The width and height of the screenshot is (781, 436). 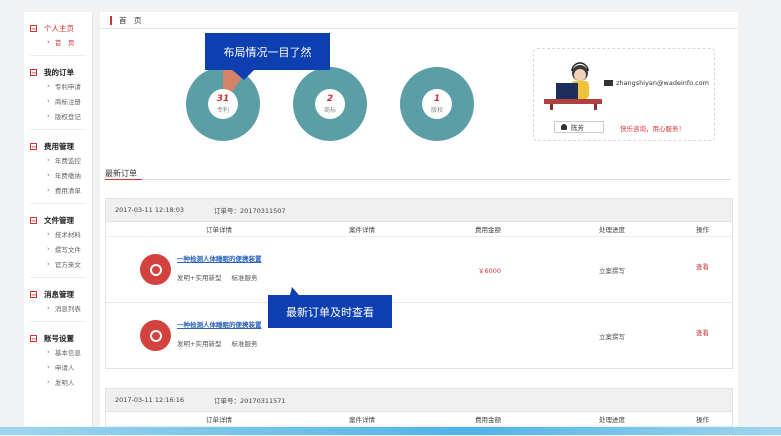 I want to click on sidebar-item-applicant: › 申请人, so click(x=58, y=366).